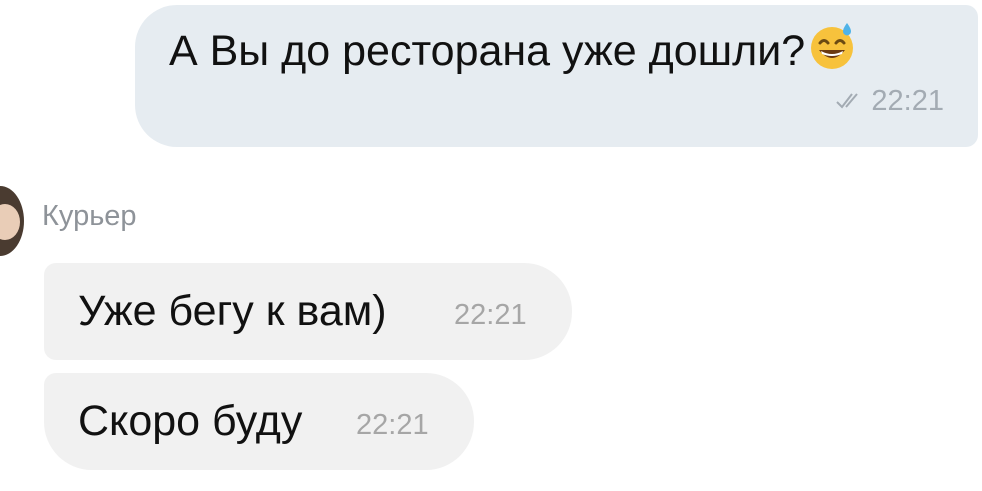 The height and width of the screenshot is (491, 982). Describe the element at coordinates (851, 101) in the screenshot. I see `double-check-icon` at that location.